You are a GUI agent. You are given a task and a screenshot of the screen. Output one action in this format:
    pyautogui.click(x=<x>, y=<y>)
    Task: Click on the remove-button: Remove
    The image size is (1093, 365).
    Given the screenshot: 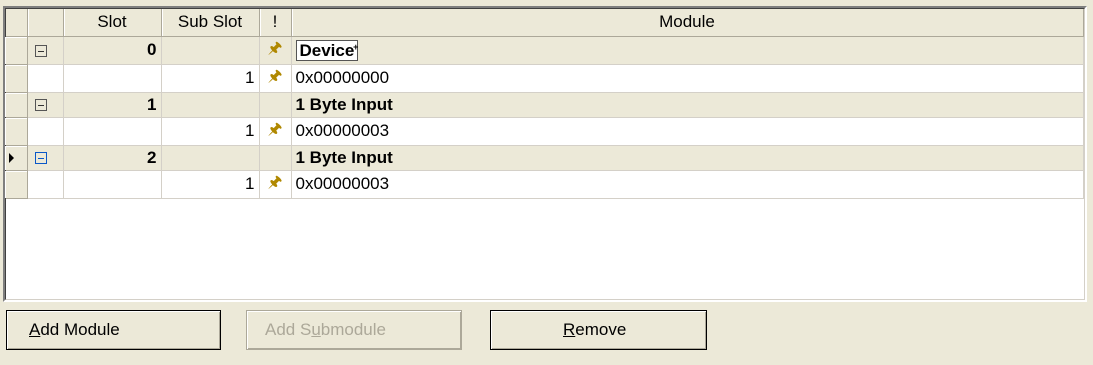 What is the action you would take?
    pyautogui.click(x=598, y=330)
    